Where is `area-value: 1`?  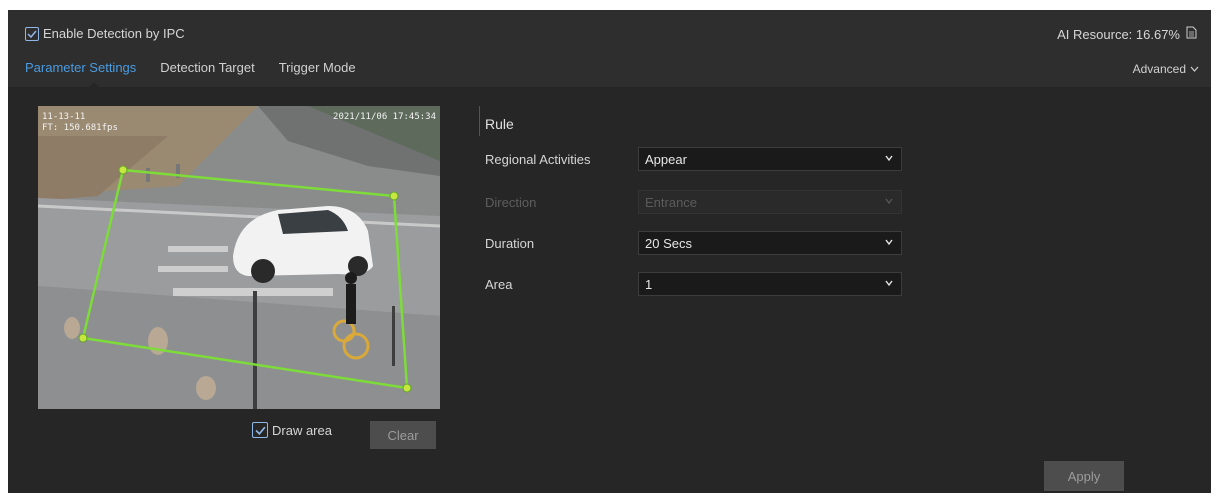 area-value: 1 is located at coordinates (649, 284).